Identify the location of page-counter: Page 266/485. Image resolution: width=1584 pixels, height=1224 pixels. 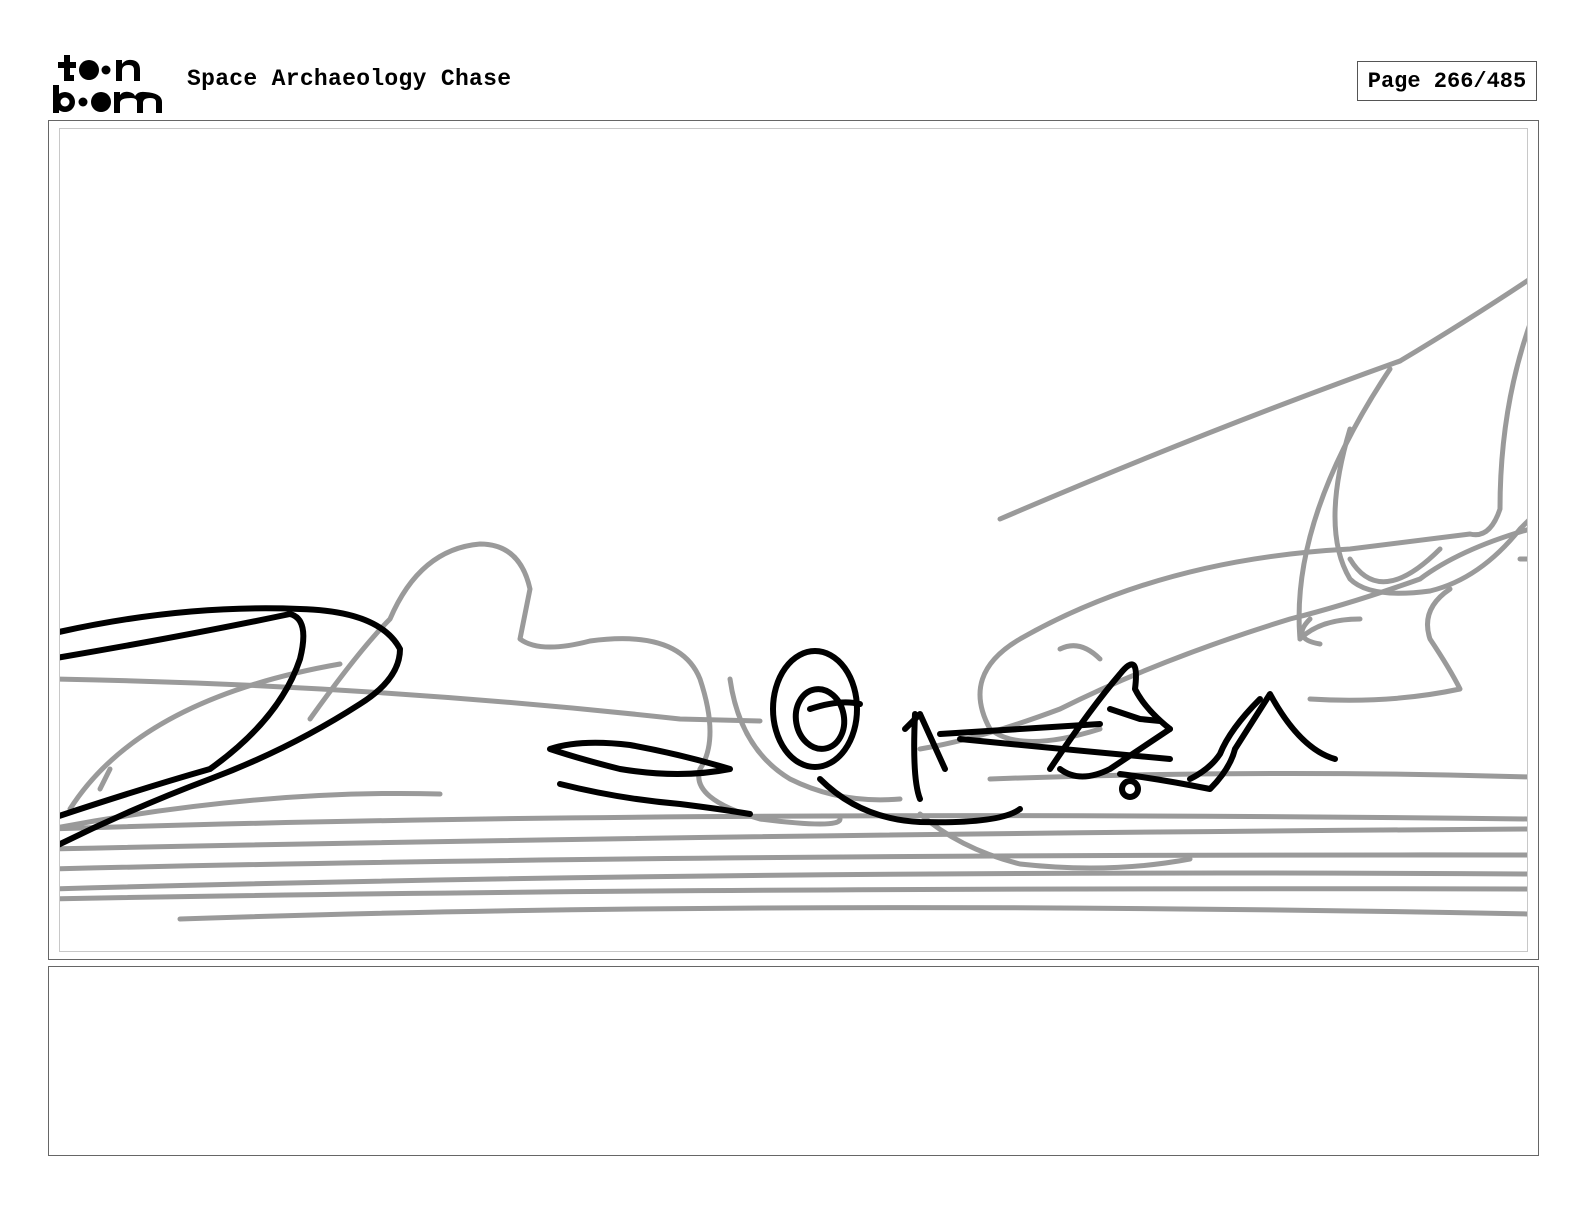
(1447, 81).